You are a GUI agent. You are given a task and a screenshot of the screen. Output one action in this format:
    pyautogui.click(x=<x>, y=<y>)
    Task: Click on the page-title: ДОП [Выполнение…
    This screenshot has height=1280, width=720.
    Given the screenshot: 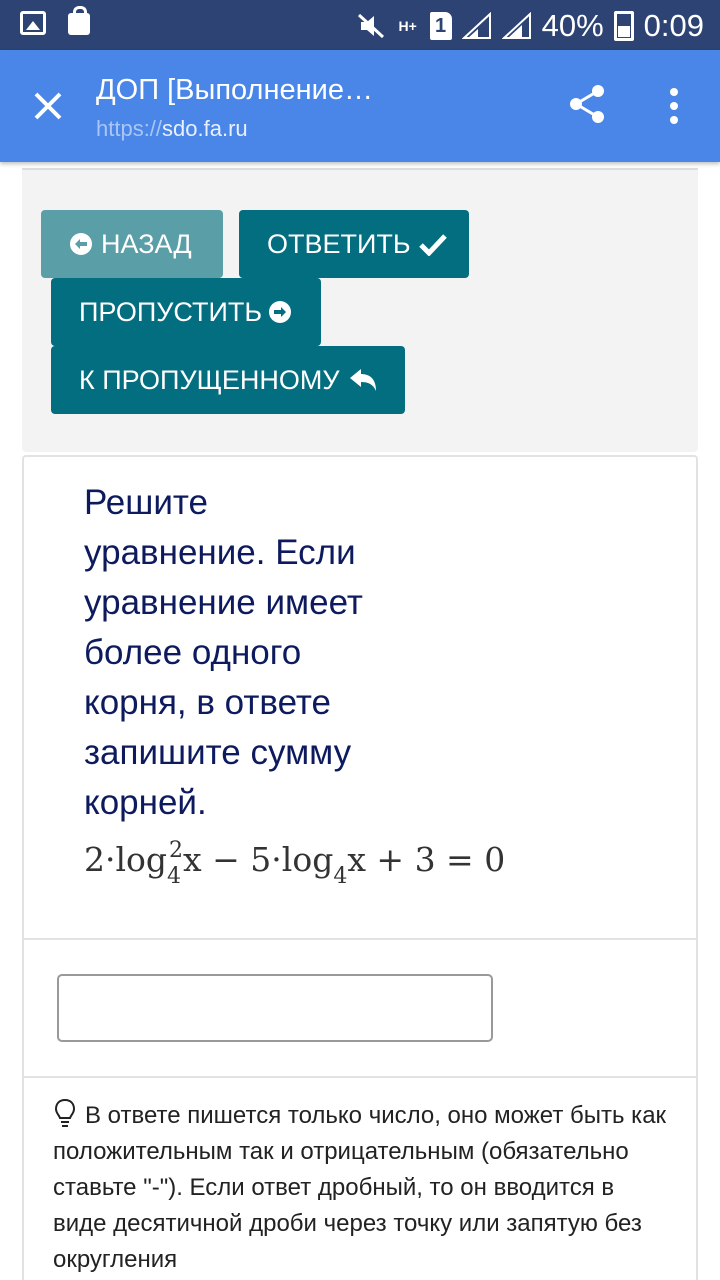 What is the action you would take?
    pyautogui.click(x=234, y=90)
    